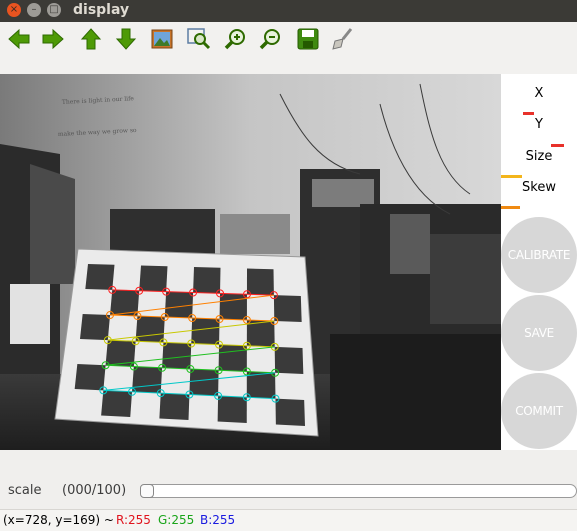 The height and width of the screenshot is (531, 577). What do you see at coordinates (539, 156) in the screenshot?
I see `size-label: Size` at bounding box center [539, 156].